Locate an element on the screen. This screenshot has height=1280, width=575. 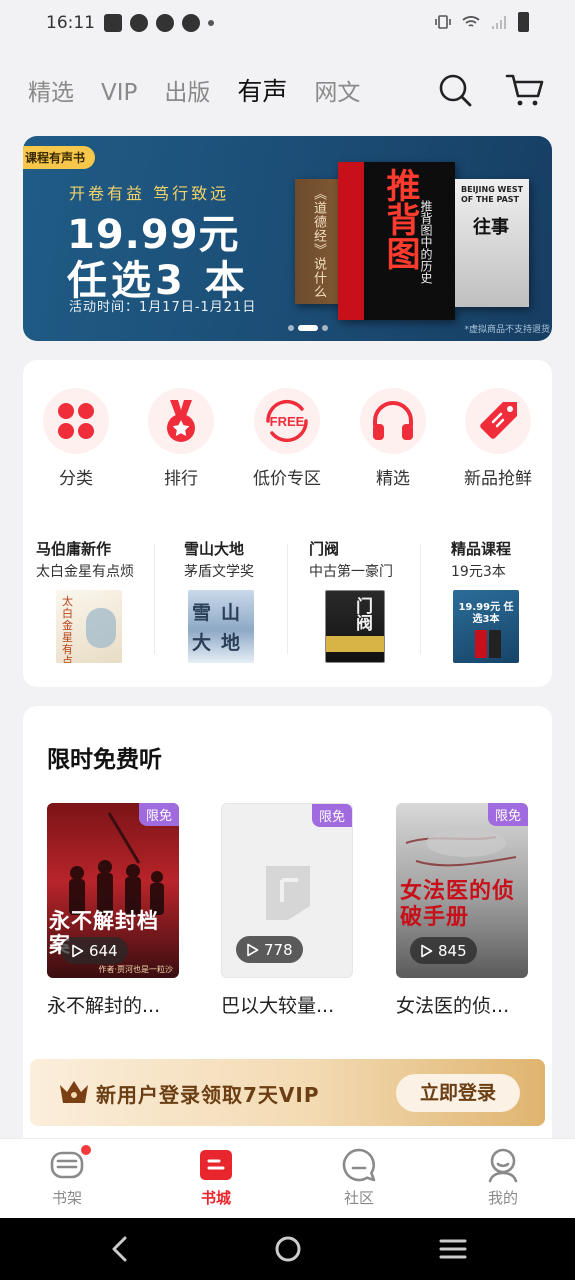
entry-label: 精选 is located at coordinates (393, 479).